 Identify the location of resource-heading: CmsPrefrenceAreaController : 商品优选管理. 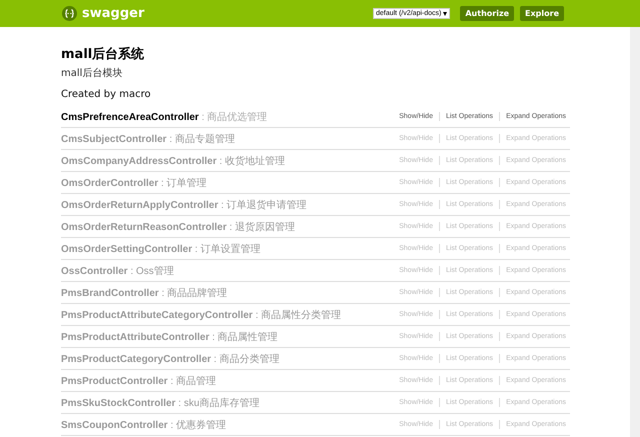
(164, 117).